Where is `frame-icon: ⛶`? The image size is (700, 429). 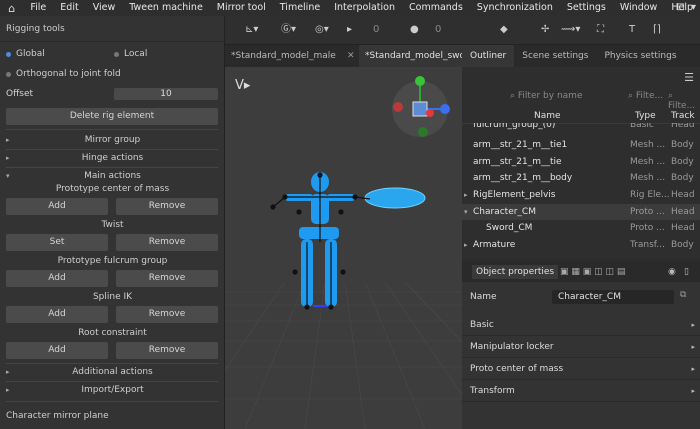
frame-icon: ⛶ is located at coordinates (600, 30).